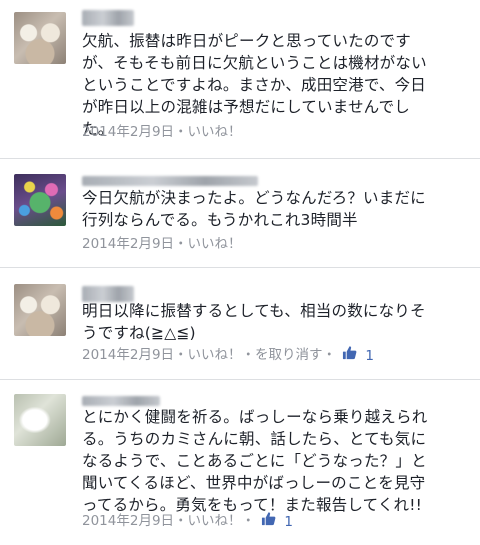  What do you see at coordinates (254, 198) in the screenshot?
I see `comment-line: 今日欠航が決まったよ。どうなんだろ？いまだに` at bounding box center [254, 198].